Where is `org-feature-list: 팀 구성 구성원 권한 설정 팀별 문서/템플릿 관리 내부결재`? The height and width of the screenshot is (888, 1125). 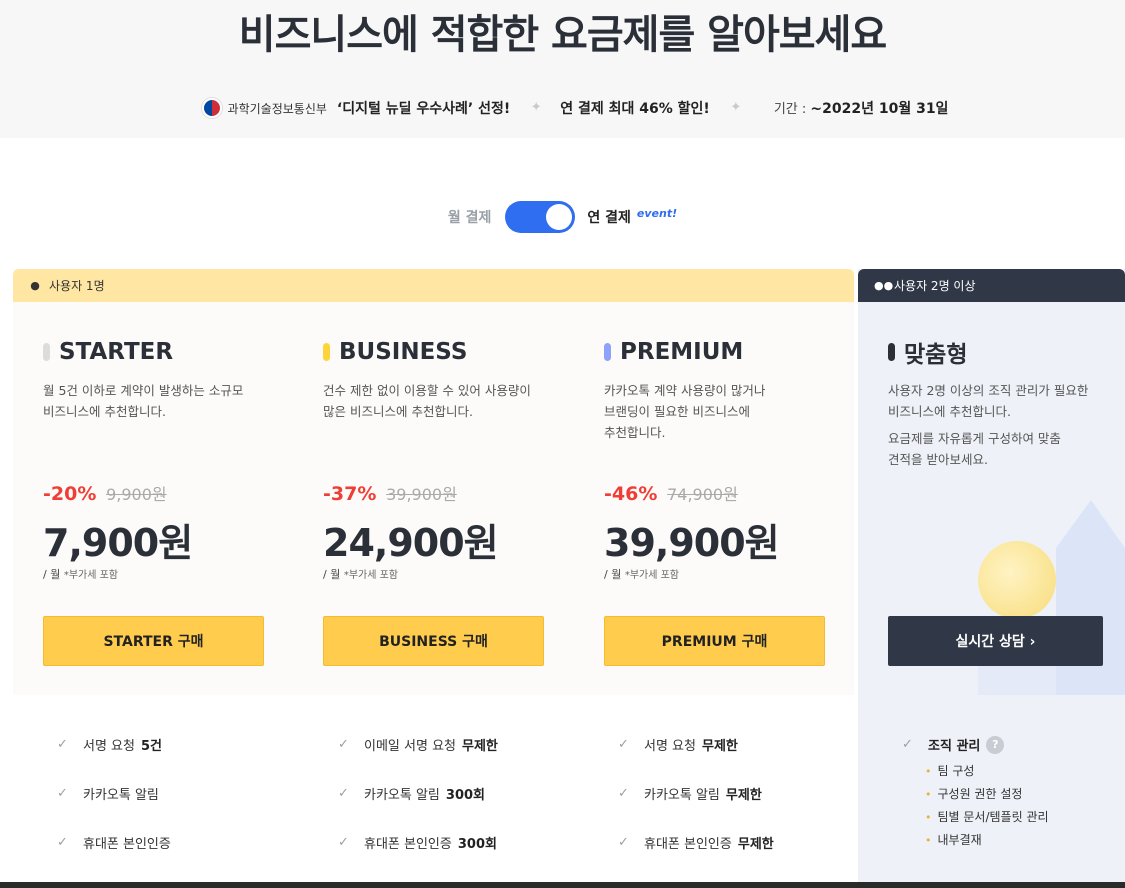
org-feature-list: 팀 구성 구성원 권한 설정 팀별 문서/템플릿 관리 내부결재 is located at coordinates (987, 808).